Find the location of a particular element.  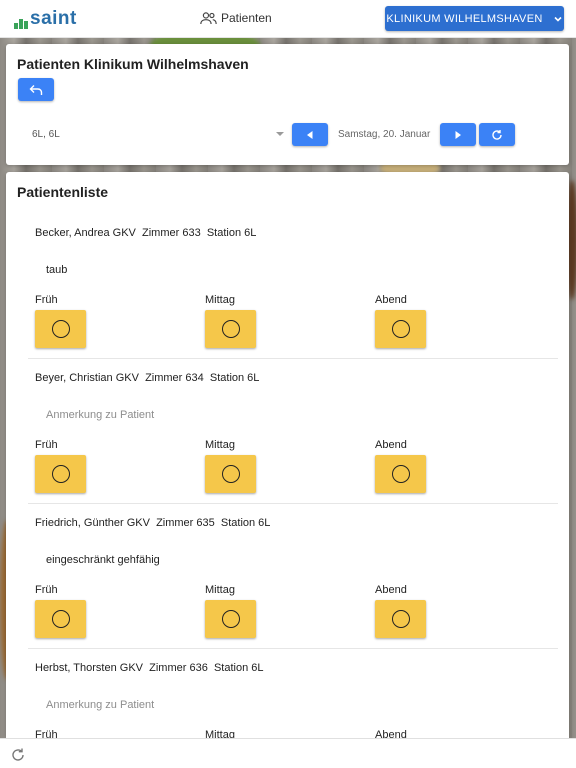

patient-name: Herbst, Thorsten GKV is located at coordinates (89, 668).